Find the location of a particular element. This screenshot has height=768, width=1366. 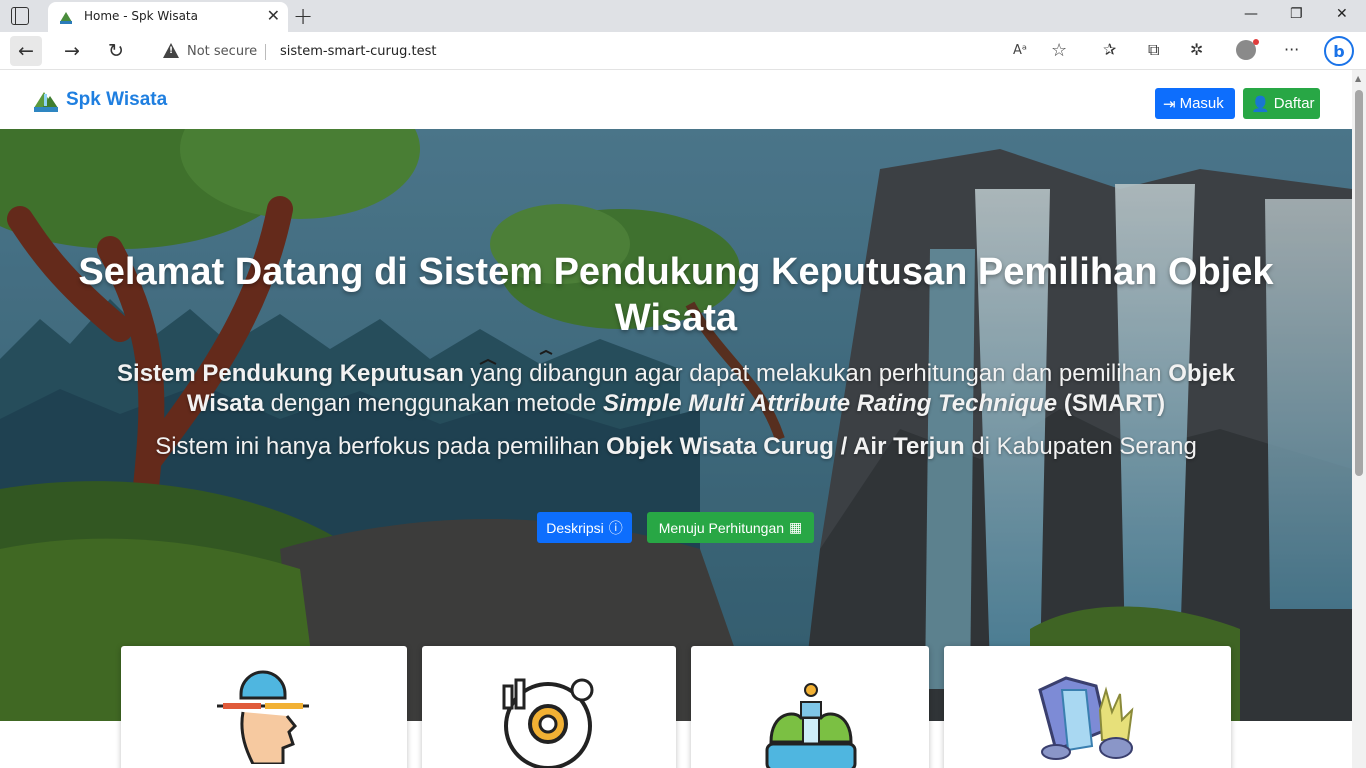

minimize-icon: — is located at coordinates (1251, 14).